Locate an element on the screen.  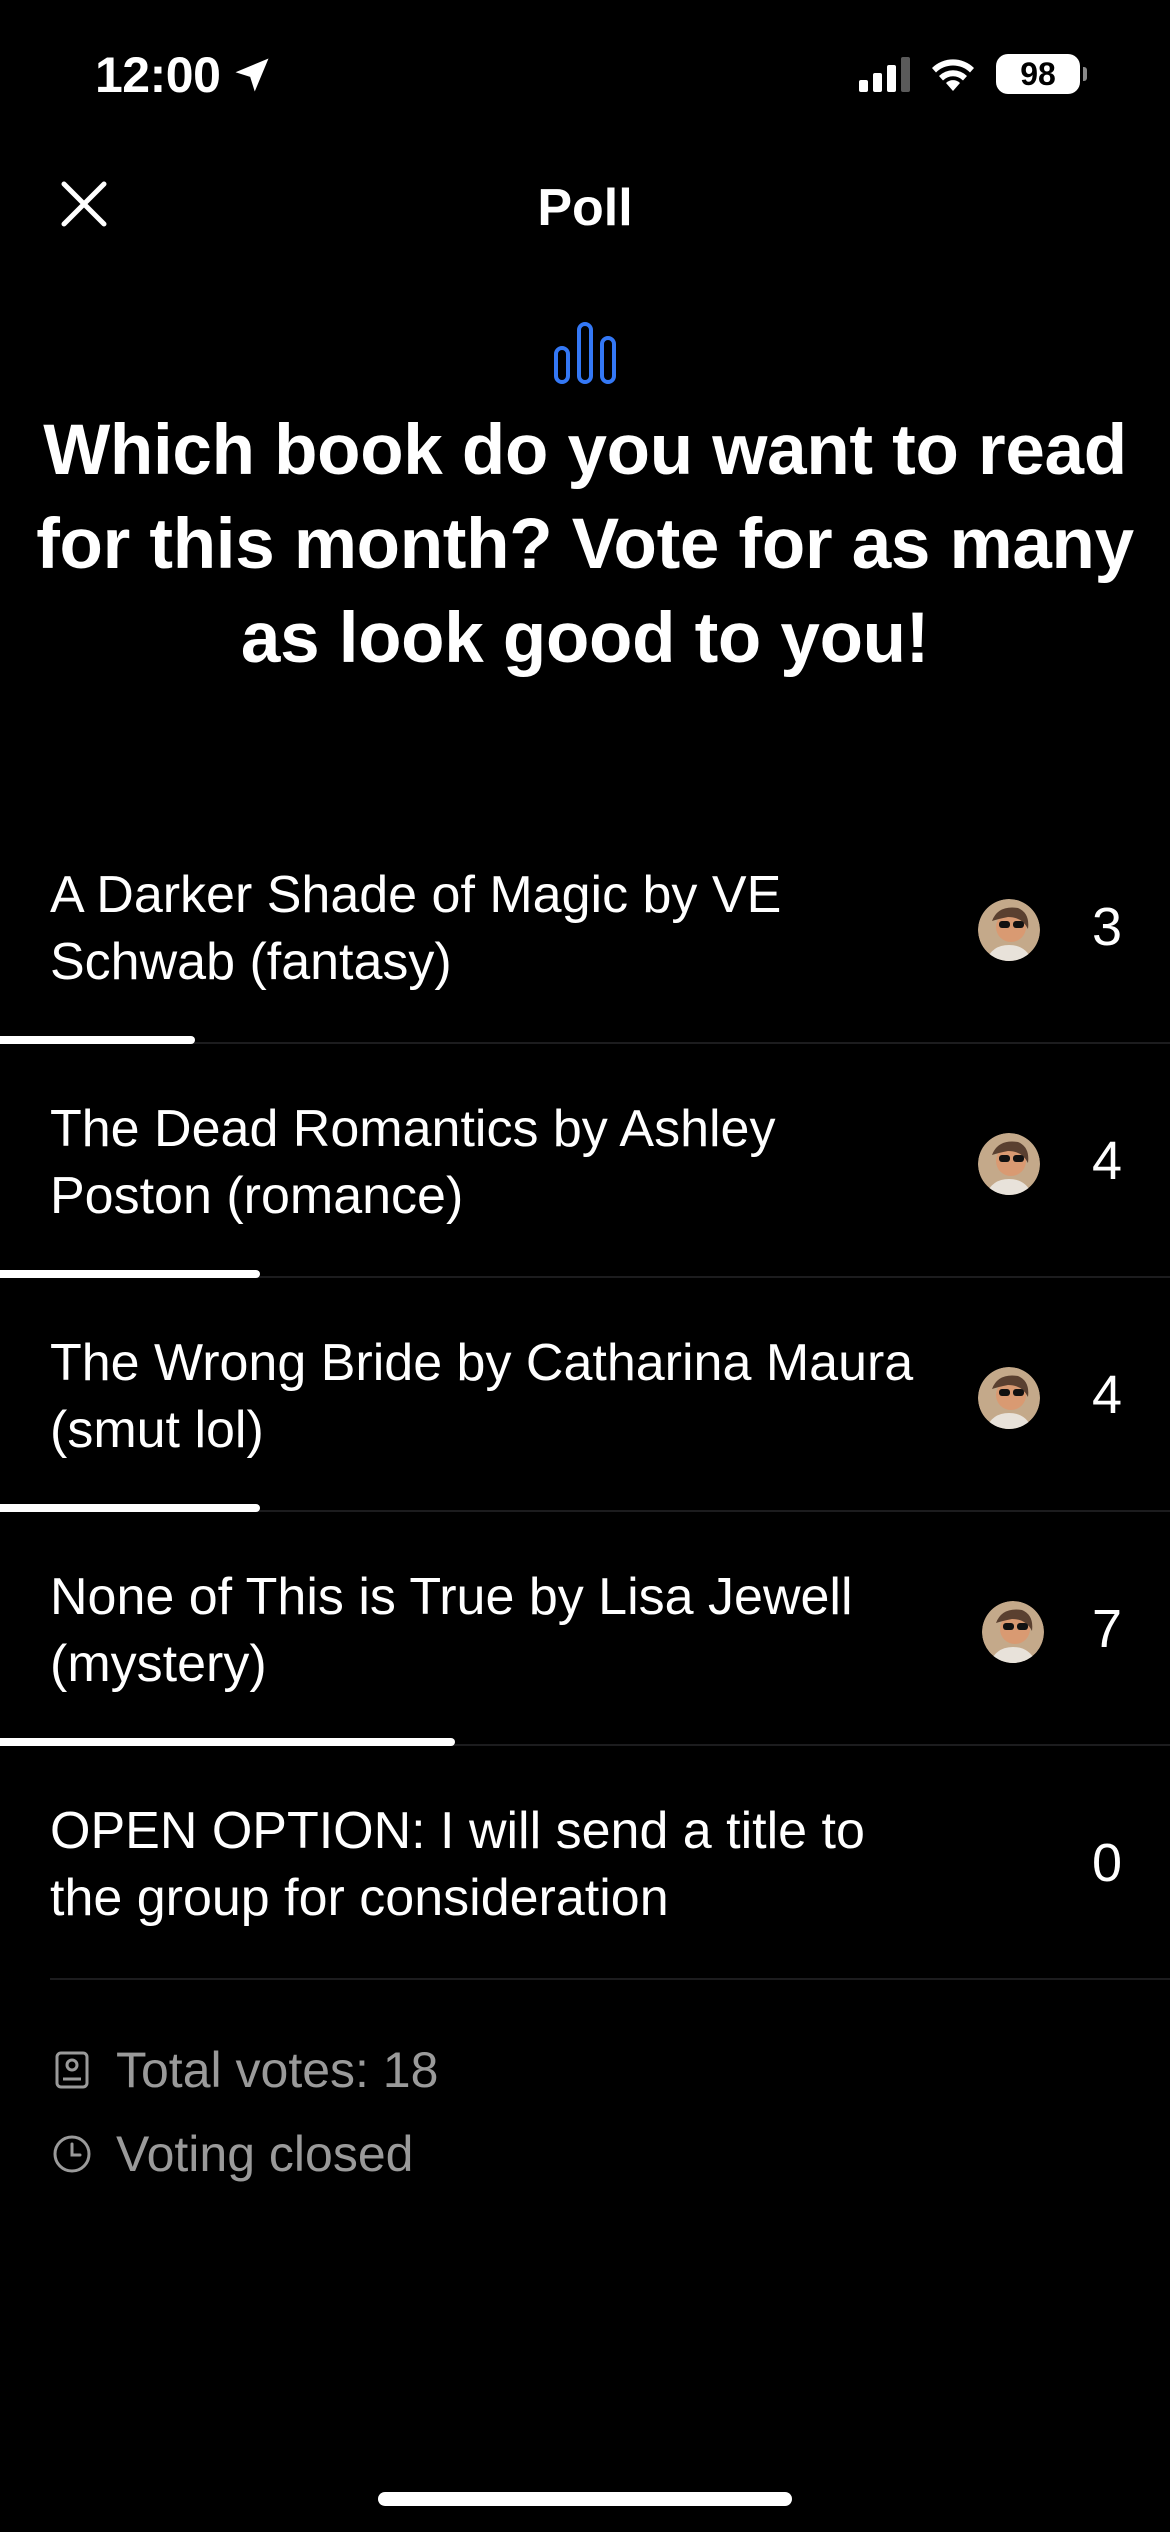
battery-indicator: 98 is located at coordinates (1041, 74).